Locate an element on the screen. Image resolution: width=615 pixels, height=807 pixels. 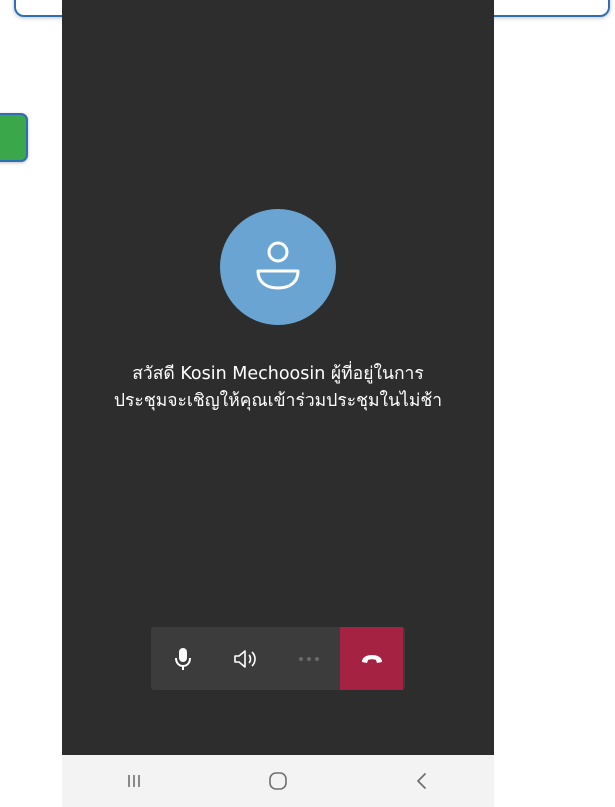
person-icon is located at coordinates (278, 265).